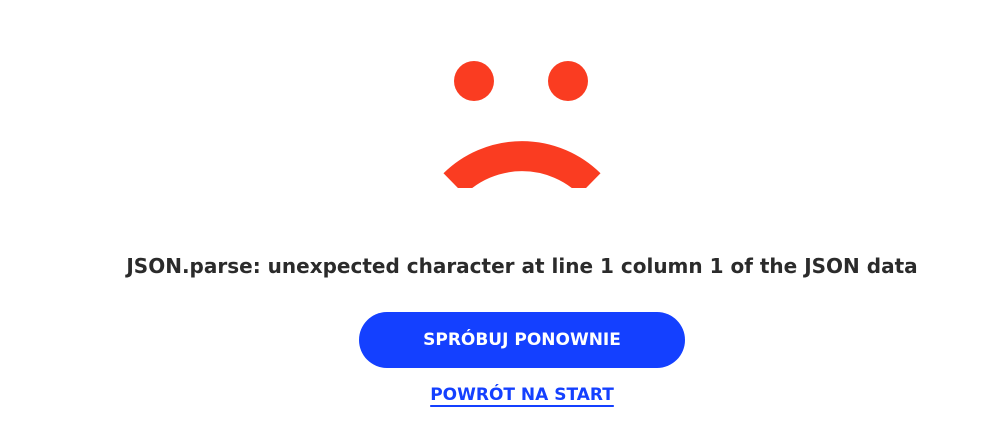 The height and width of the screenshot is (439, 984). I want to click on right-eye, so click(568, 81).